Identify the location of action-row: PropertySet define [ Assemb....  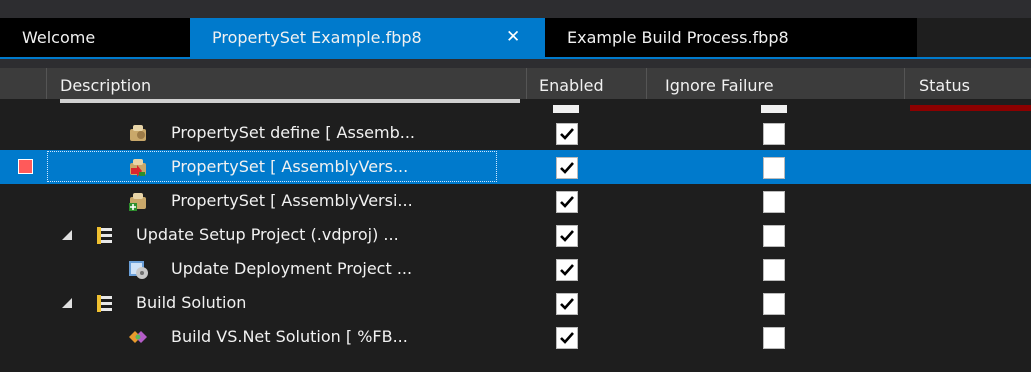
(515, 133).